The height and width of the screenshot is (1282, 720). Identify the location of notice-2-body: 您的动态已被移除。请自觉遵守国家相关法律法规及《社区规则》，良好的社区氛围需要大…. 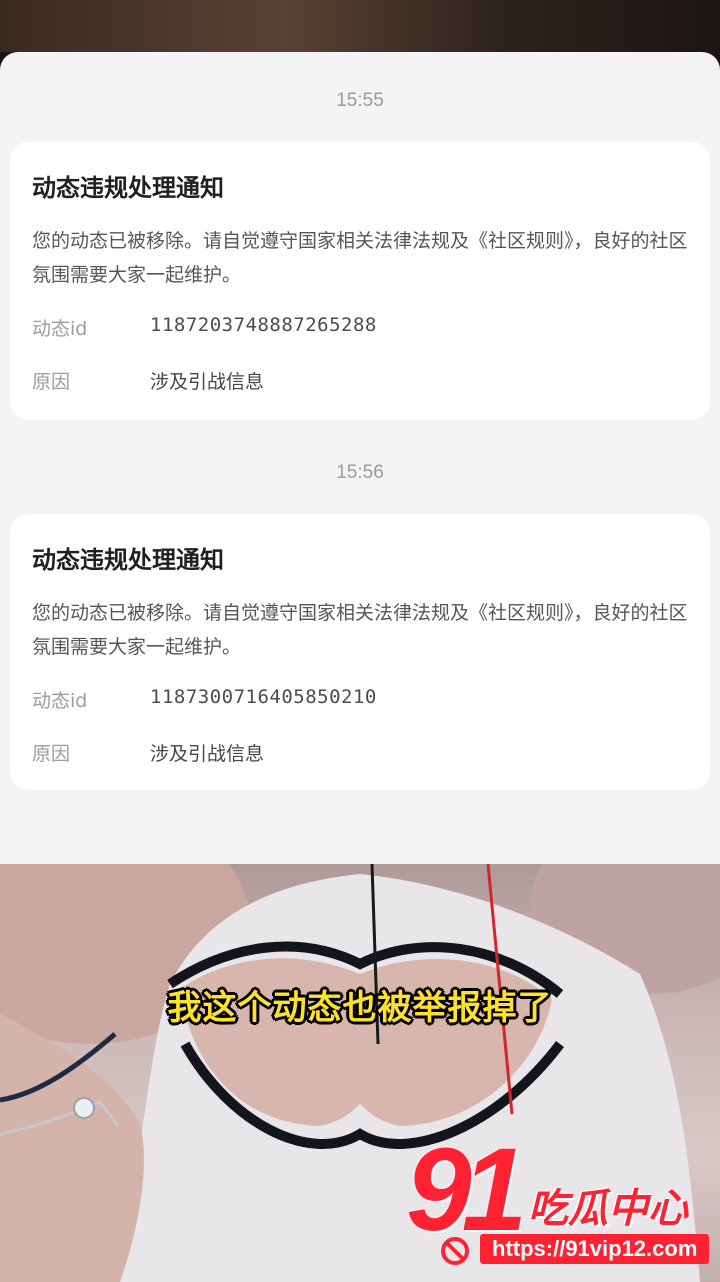
(360, 630).